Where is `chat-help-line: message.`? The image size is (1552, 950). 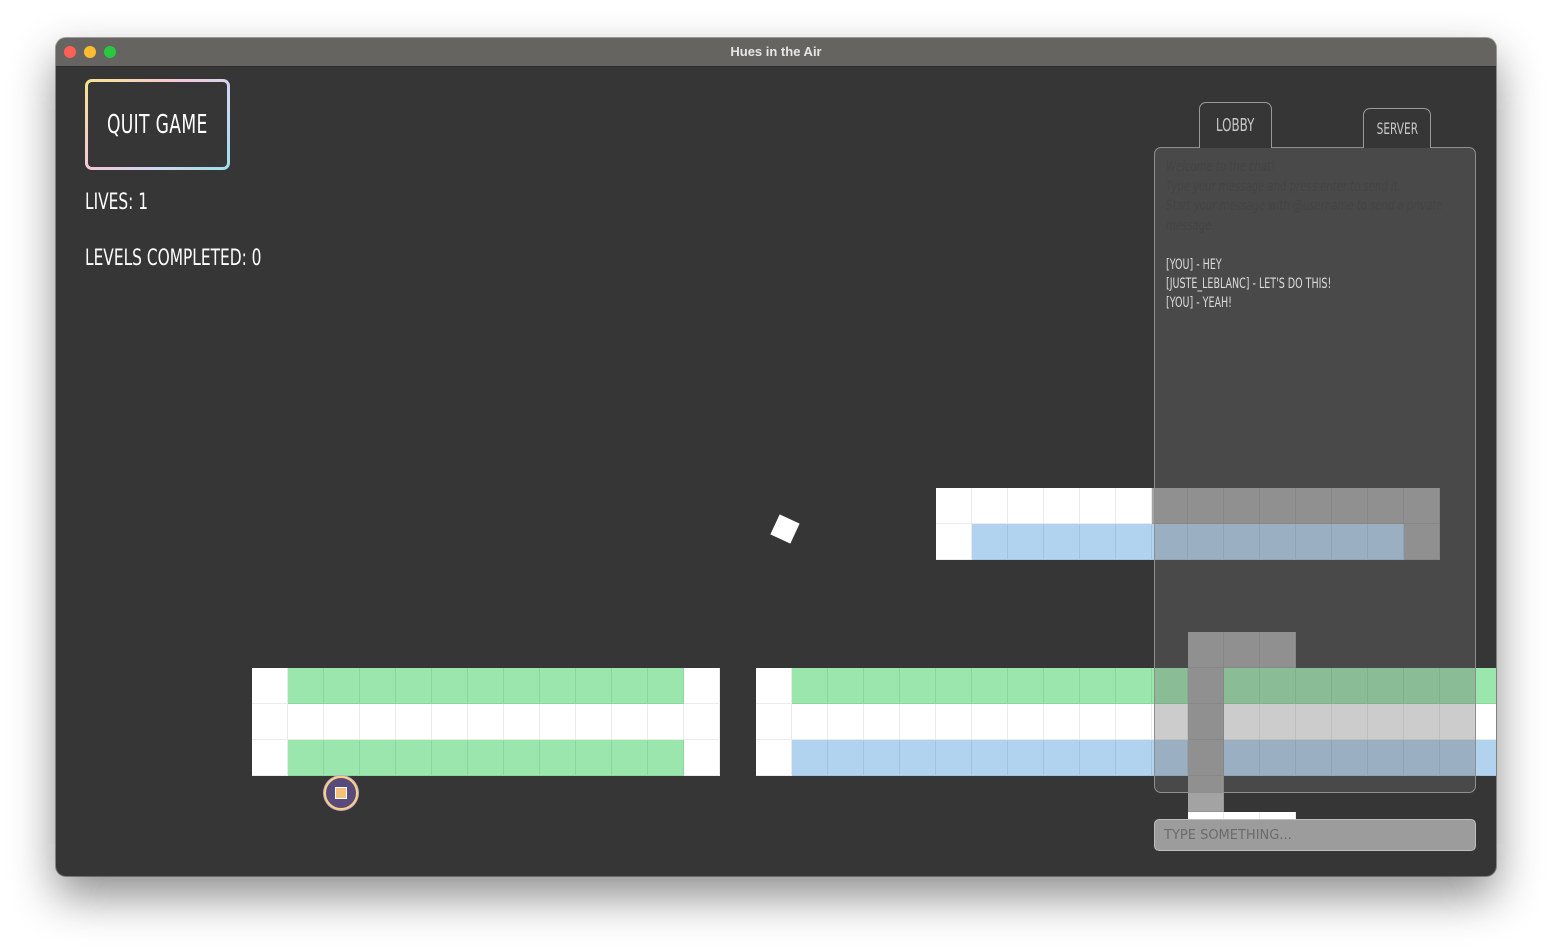
chat-help-line: message. is located at coordinates (1190, 225).